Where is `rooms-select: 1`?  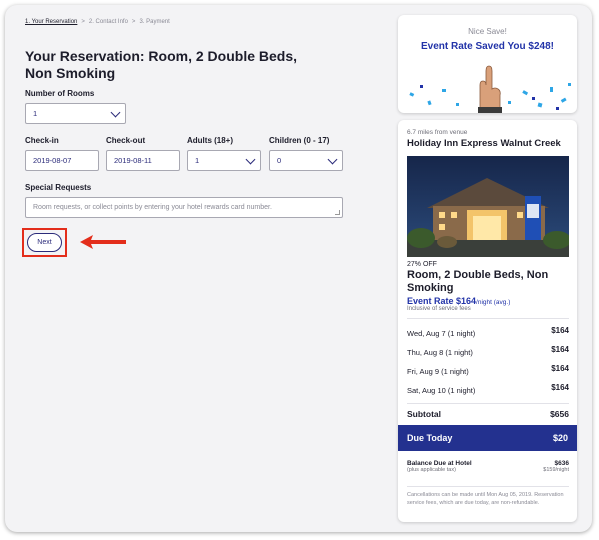
rooms-select: 1 is located at coordinates (75, 113).